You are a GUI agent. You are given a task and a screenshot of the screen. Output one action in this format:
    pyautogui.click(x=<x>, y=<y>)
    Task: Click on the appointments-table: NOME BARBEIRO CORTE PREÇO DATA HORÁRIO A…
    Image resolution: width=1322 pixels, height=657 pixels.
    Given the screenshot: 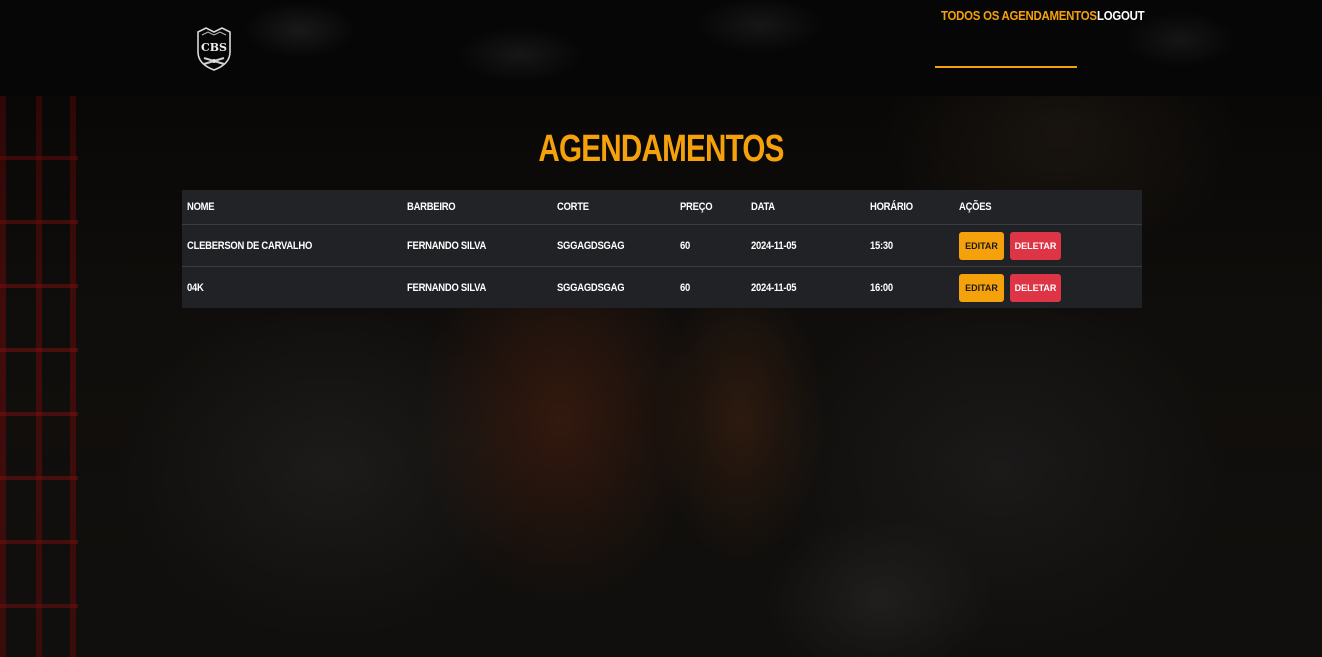 What is the action you would take?
    pyautogui.click(x=662, y=249)
    